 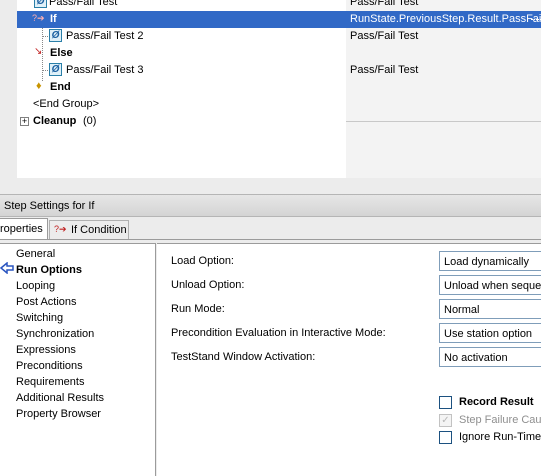 What do you see at coordinates (39, 318) in the screenshot?
I see `category-switching: Switching` at bounding box center [39, 318].